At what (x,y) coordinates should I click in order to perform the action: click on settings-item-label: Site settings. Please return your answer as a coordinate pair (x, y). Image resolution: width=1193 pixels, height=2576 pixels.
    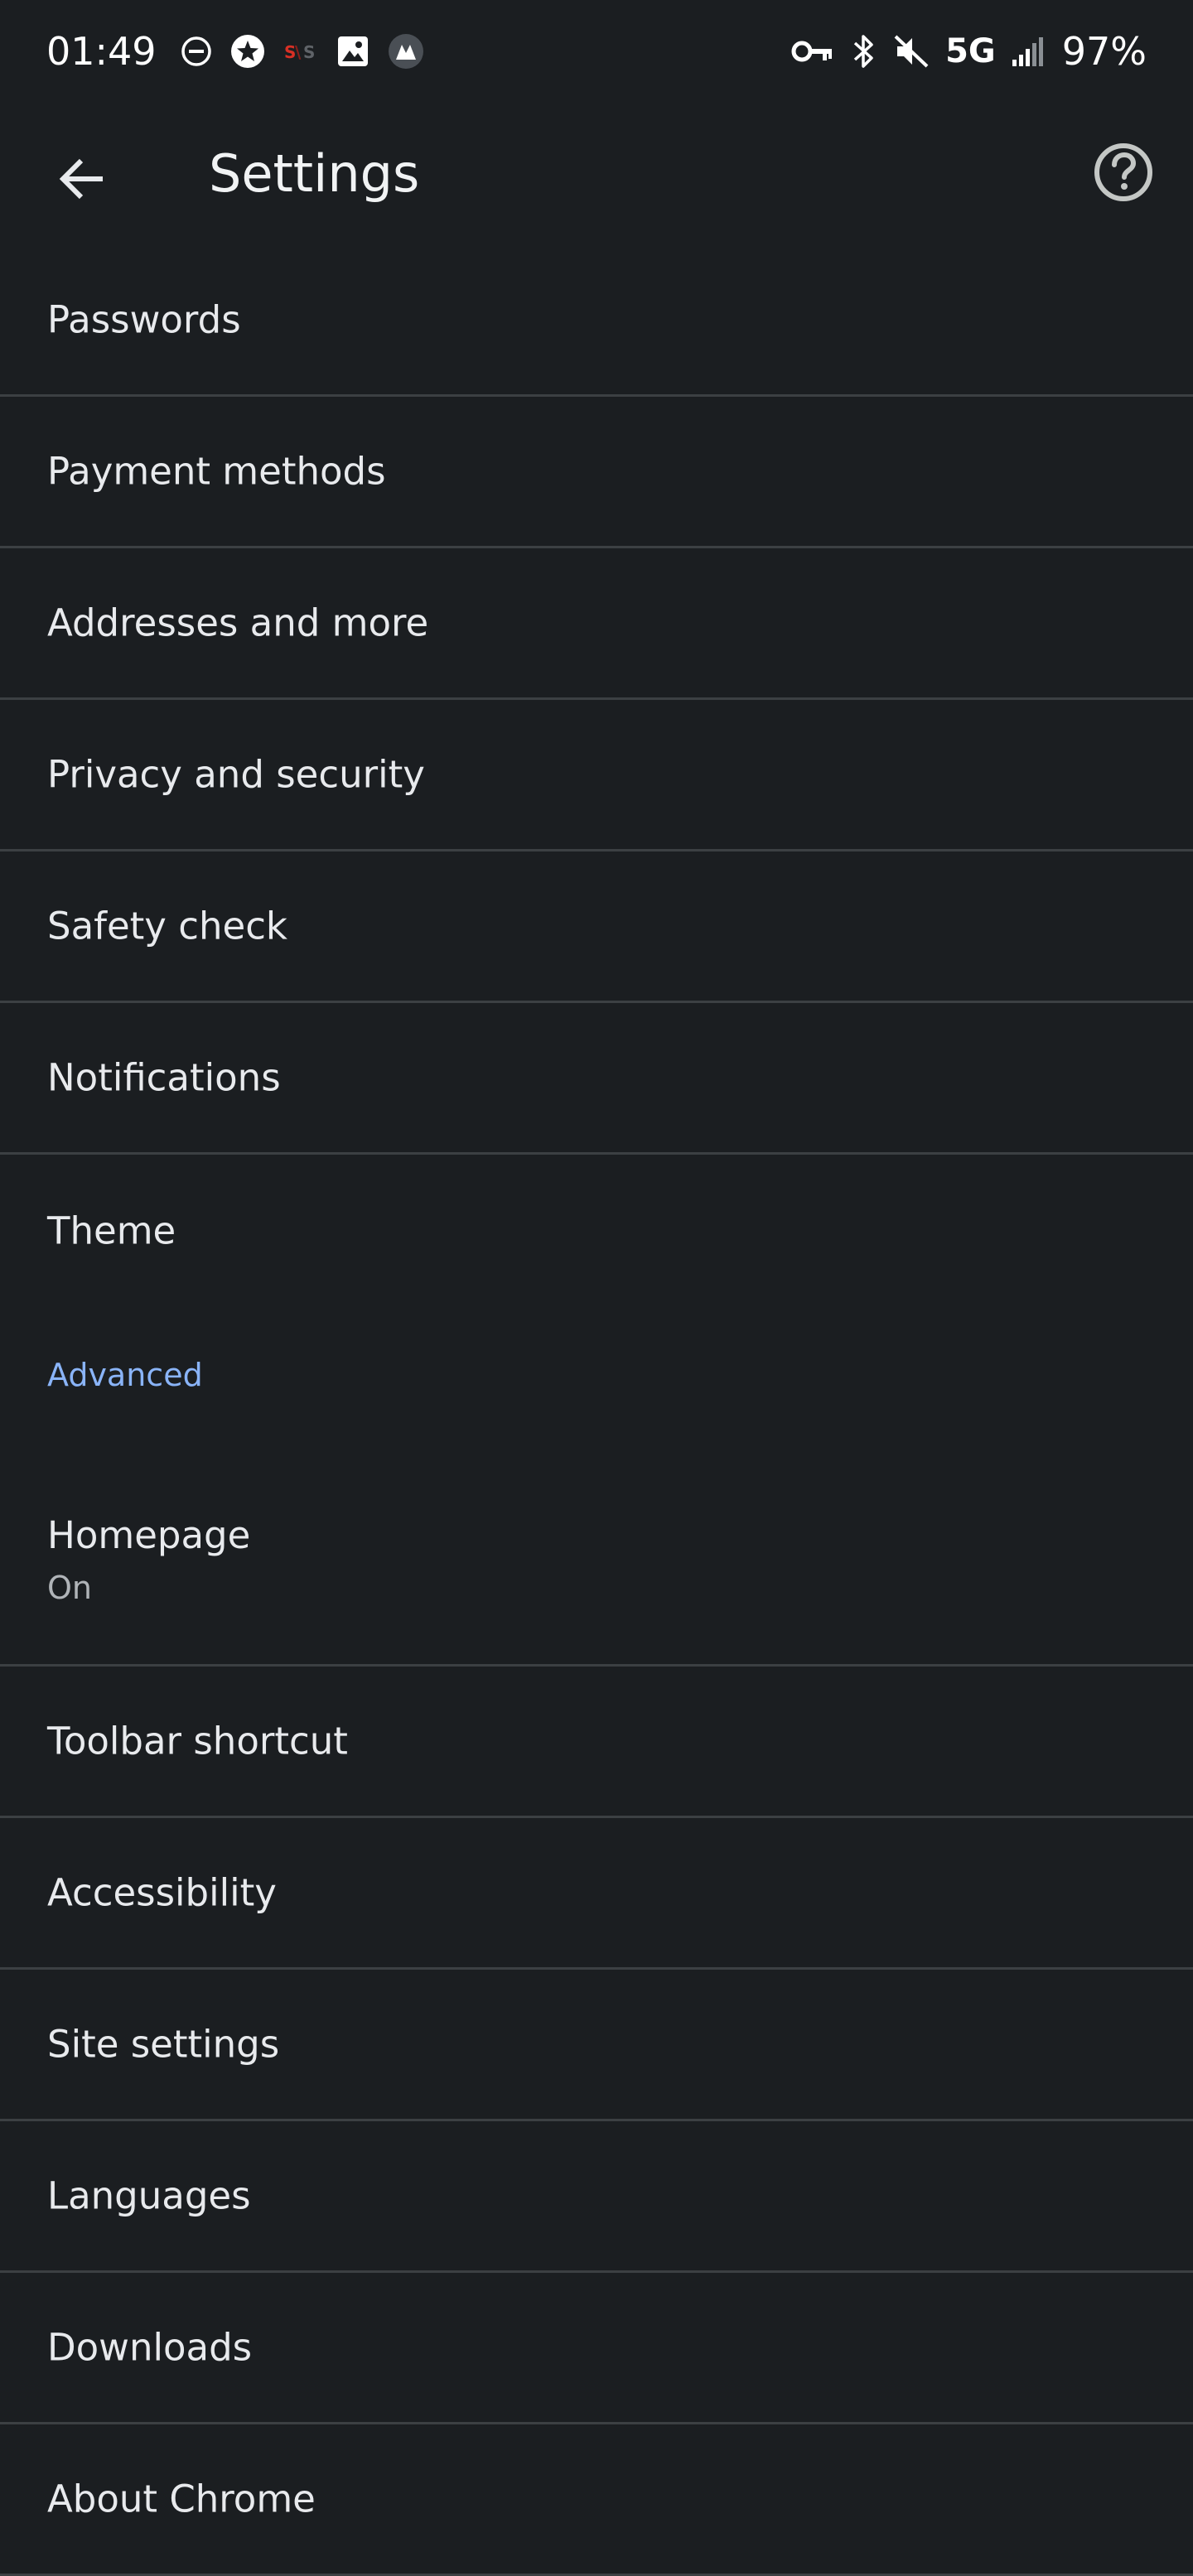
    Looking at the image, I should click on (163, 2044).